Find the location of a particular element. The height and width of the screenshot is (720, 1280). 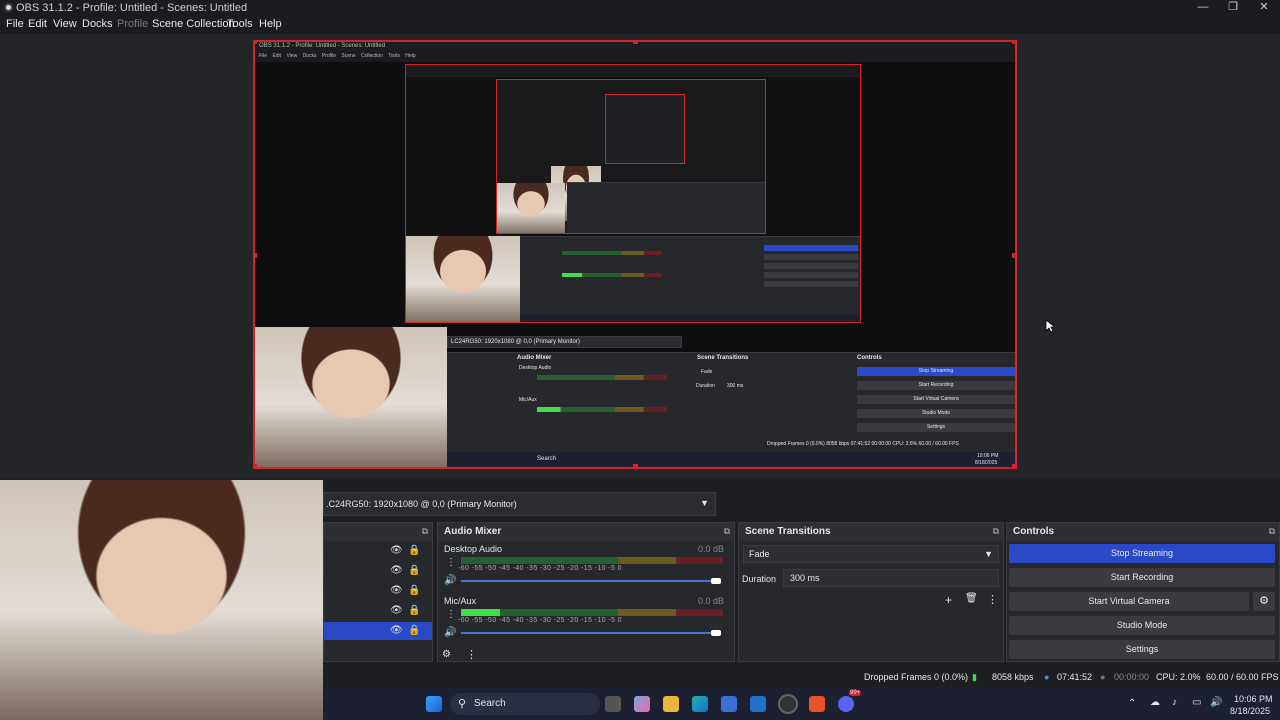

mic-aux-menu-icon: ⋮ is located at coordinates (451, 614).